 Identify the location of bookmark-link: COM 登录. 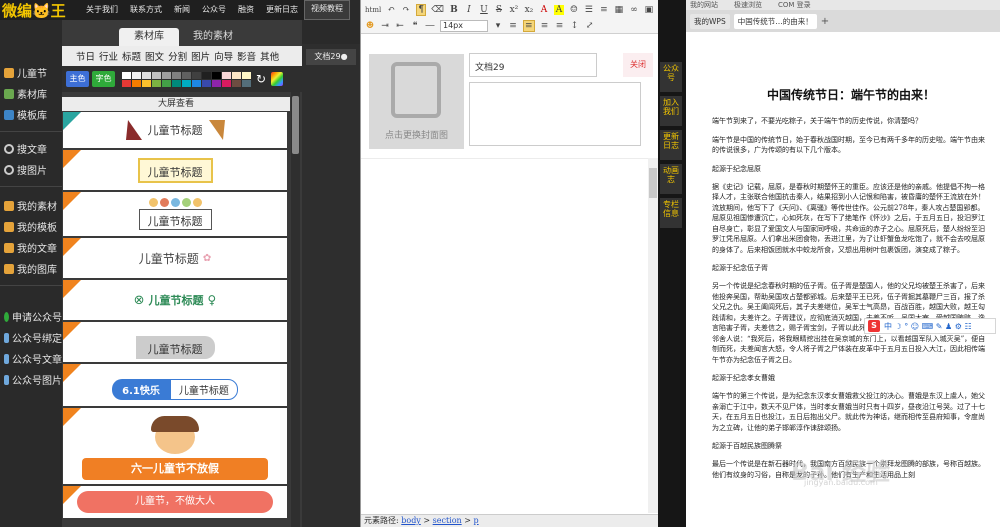
(794, 5).